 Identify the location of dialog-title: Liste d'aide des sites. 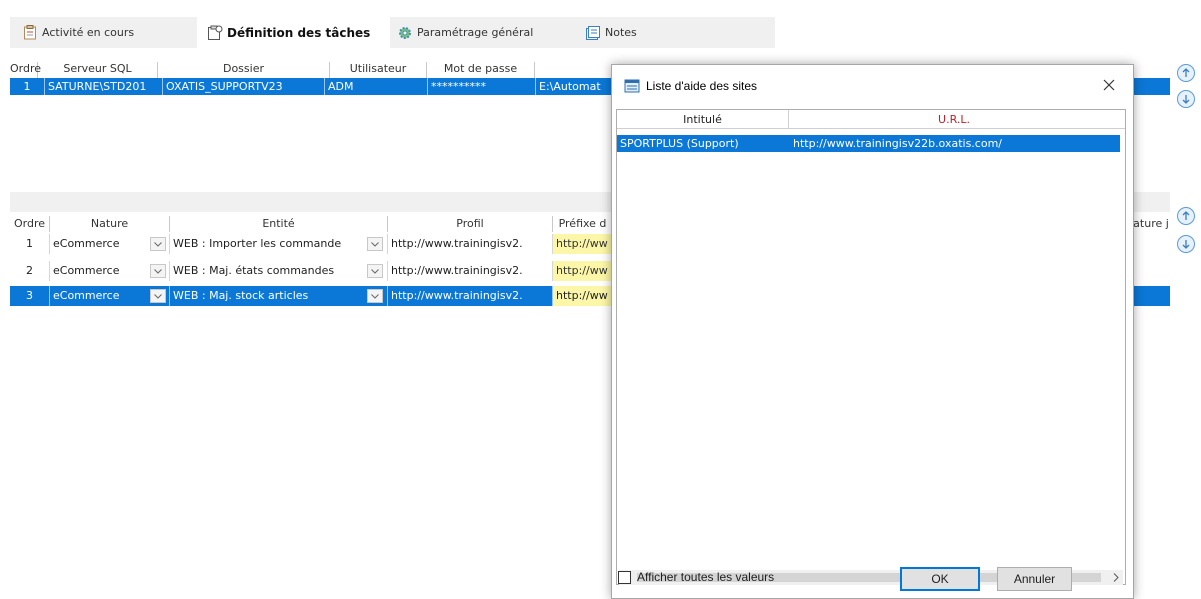
(702, 86).